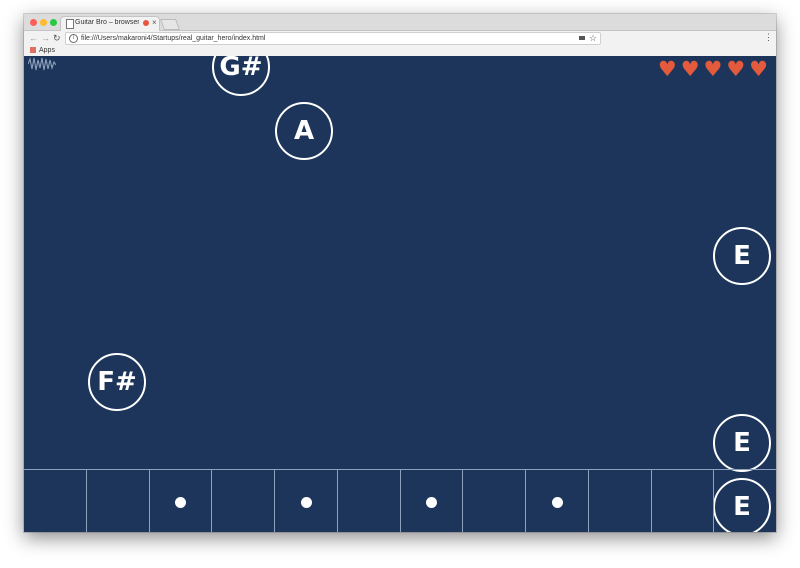 The height and width of the screenshot is (568, 800). I want to click on tab-guitar-bro: Guitar Bro – browser game ×, so click(110, 23).